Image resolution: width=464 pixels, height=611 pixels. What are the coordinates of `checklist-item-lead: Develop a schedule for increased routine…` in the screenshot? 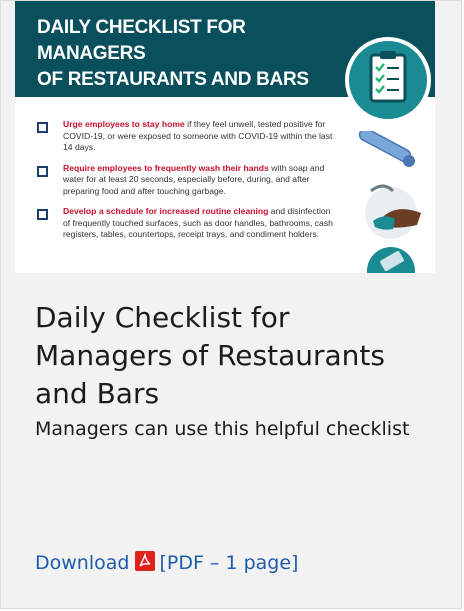 It's located at (166, 211).